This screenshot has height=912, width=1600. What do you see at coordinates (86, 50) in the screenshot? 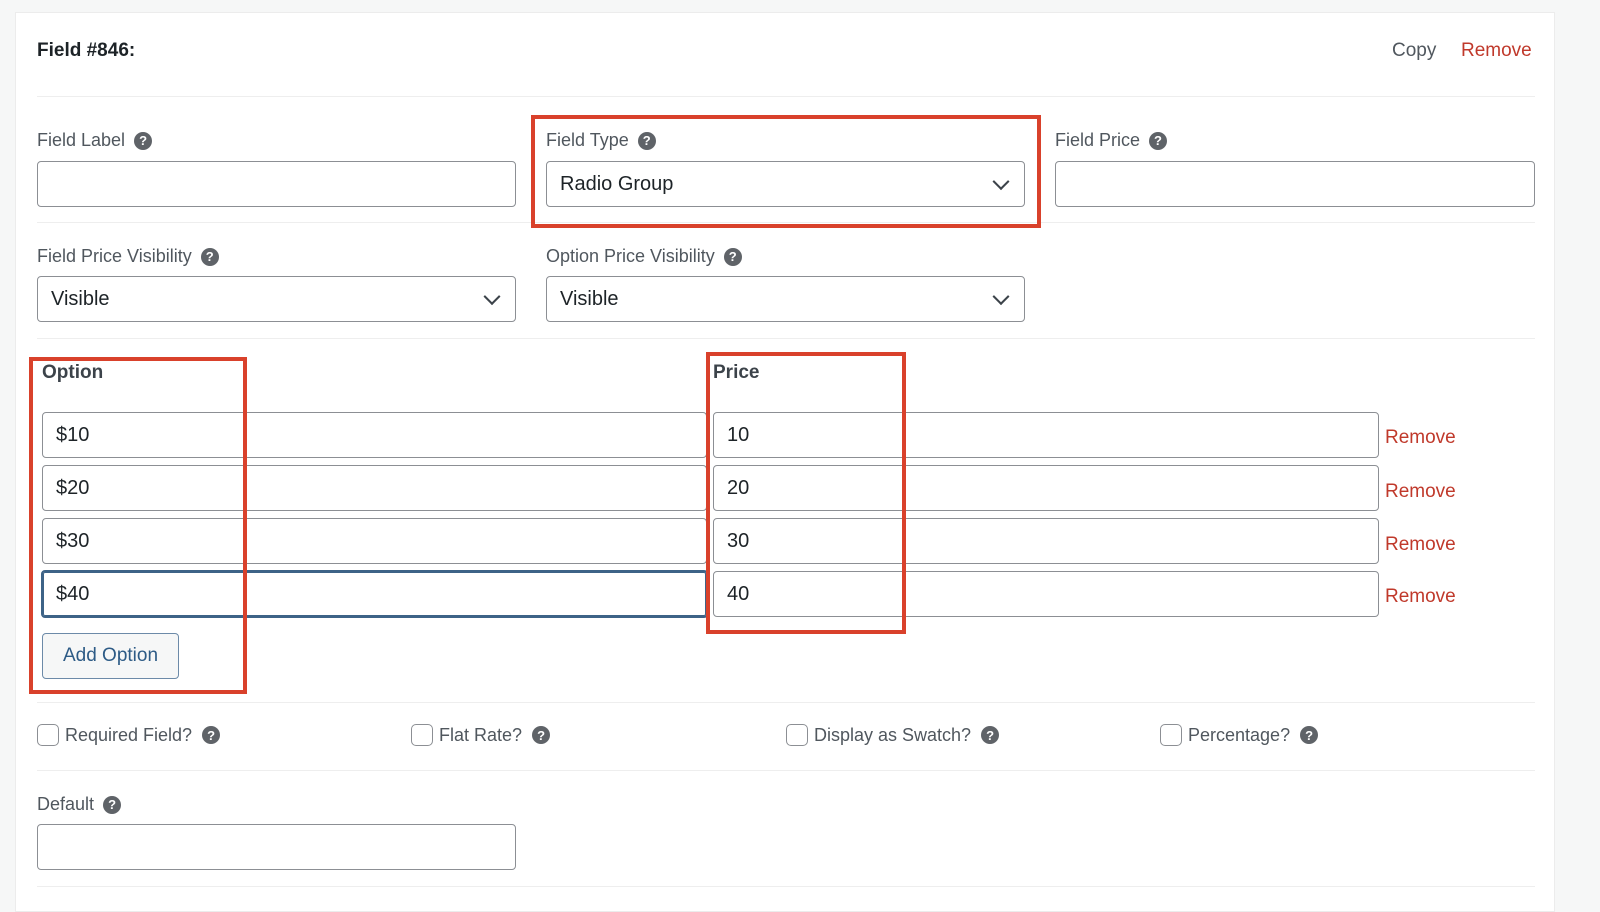
I see `field-title: Field #846:` at bounding box center [86, 50].